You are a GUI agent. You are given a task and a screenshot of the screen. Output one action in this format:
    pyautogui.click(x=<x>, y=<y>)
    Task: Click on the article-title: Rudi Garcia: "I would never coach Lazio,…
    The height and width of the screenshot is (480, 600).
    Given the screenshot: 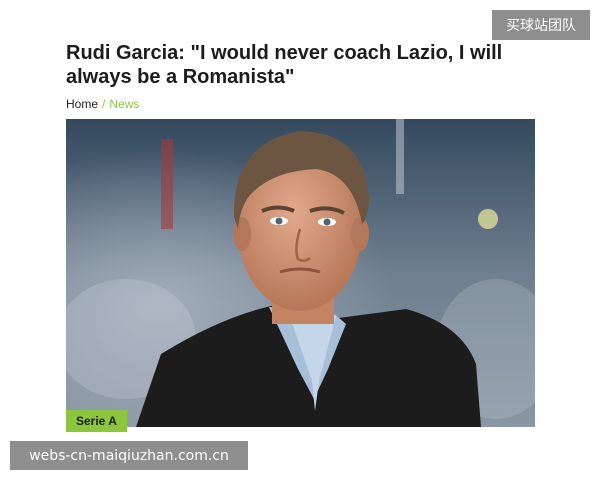 What is the action you would take?
    pyautogui.click(x=284, y=65)
    